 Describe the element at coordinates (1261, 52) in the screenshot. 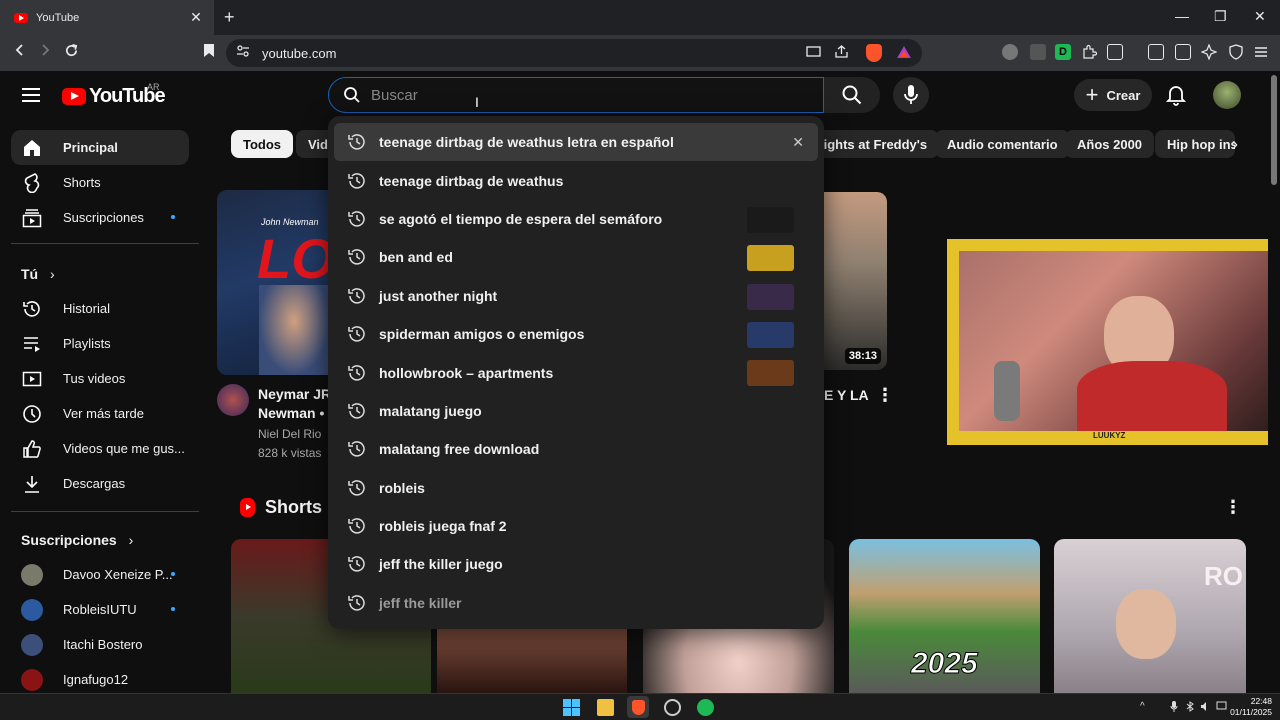

I see `browser-menu-icon` at that location.